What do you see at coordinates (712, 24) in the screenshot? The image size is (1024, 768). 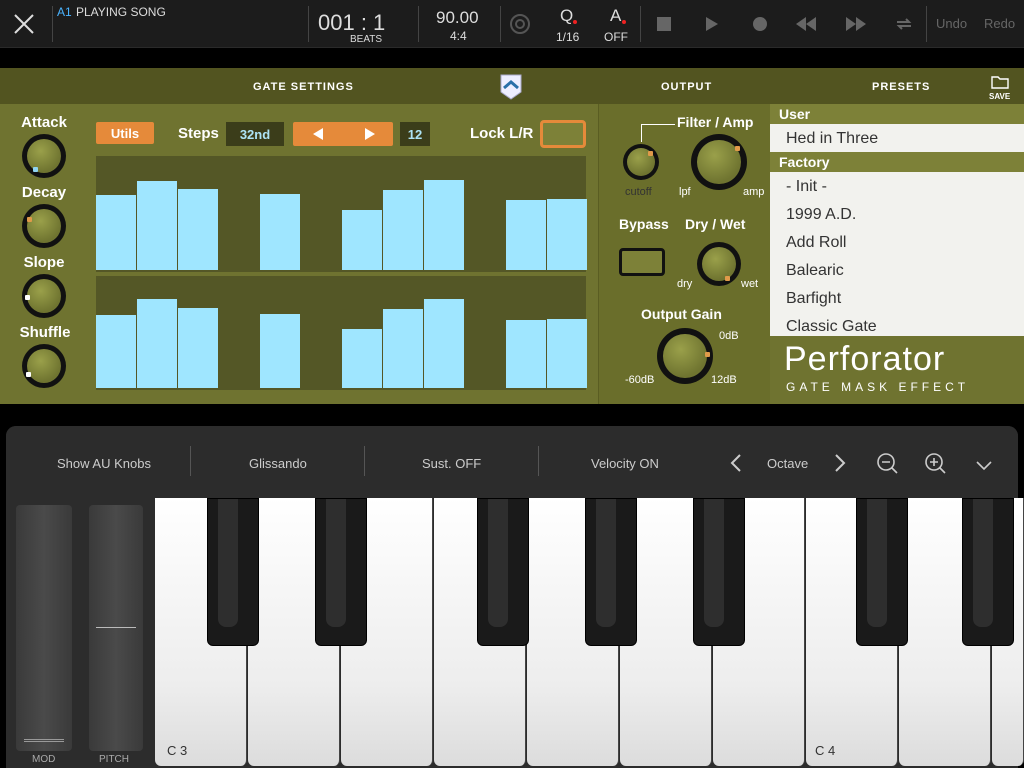 I see `play-icon` at bounding box center [712, 24].